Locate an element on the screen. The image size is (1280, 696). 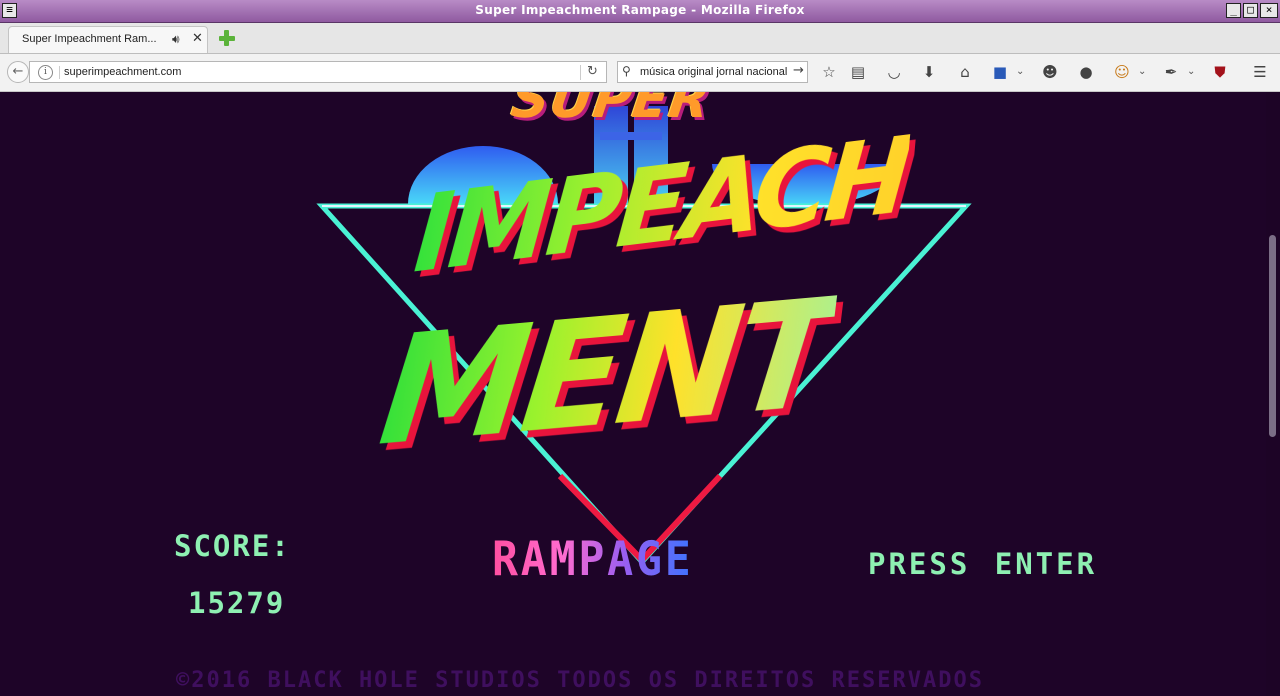
pocket-icon: ◡ is located at coordinates (894, 72).